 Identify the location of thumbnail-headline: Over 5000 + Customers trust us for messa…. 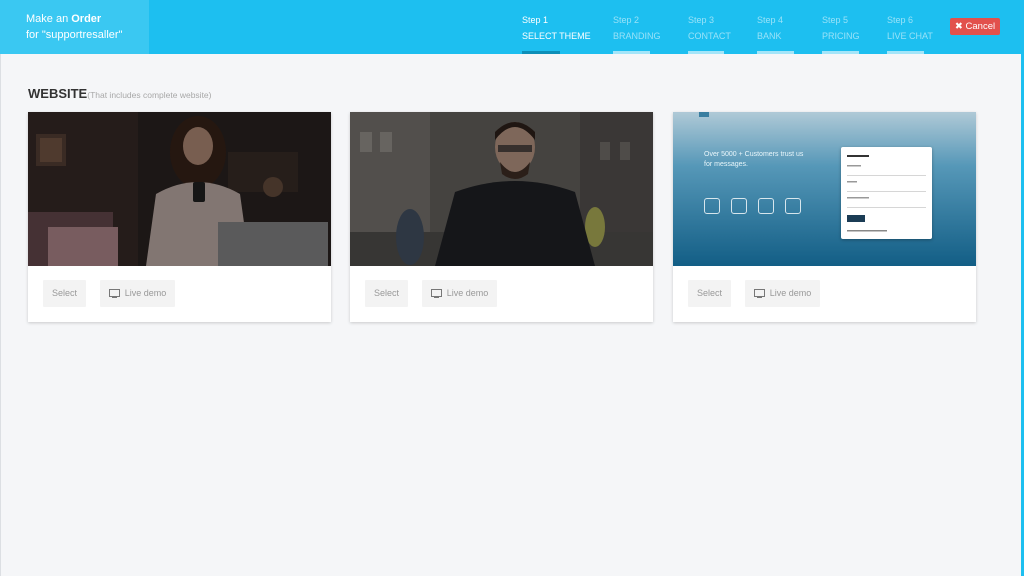
(753, 160).